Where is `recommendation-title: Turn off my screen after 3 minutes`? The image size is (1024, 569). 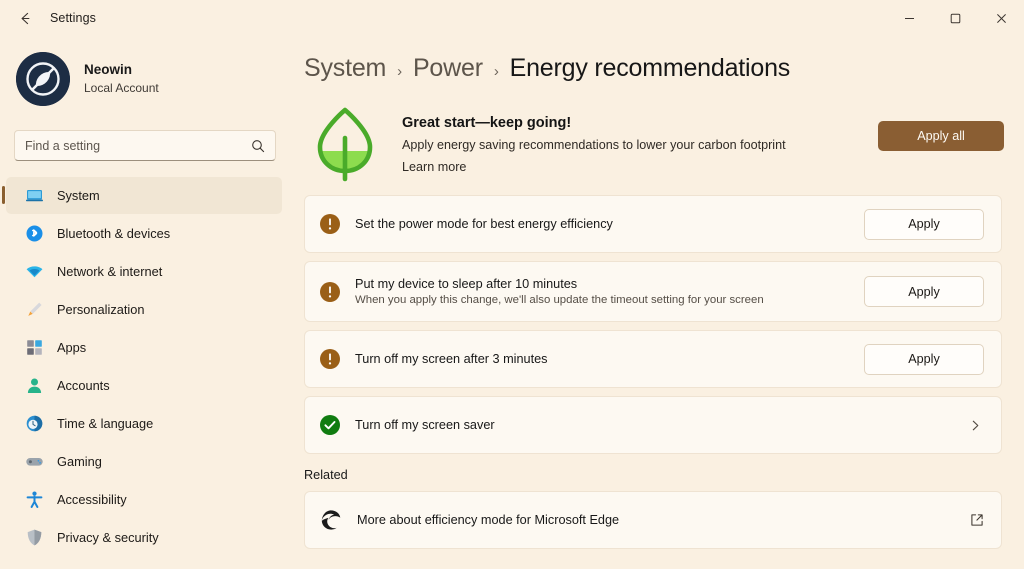 recommendation-title: Turn off my screen after 3 minutes is located at coordinates (451, 359).